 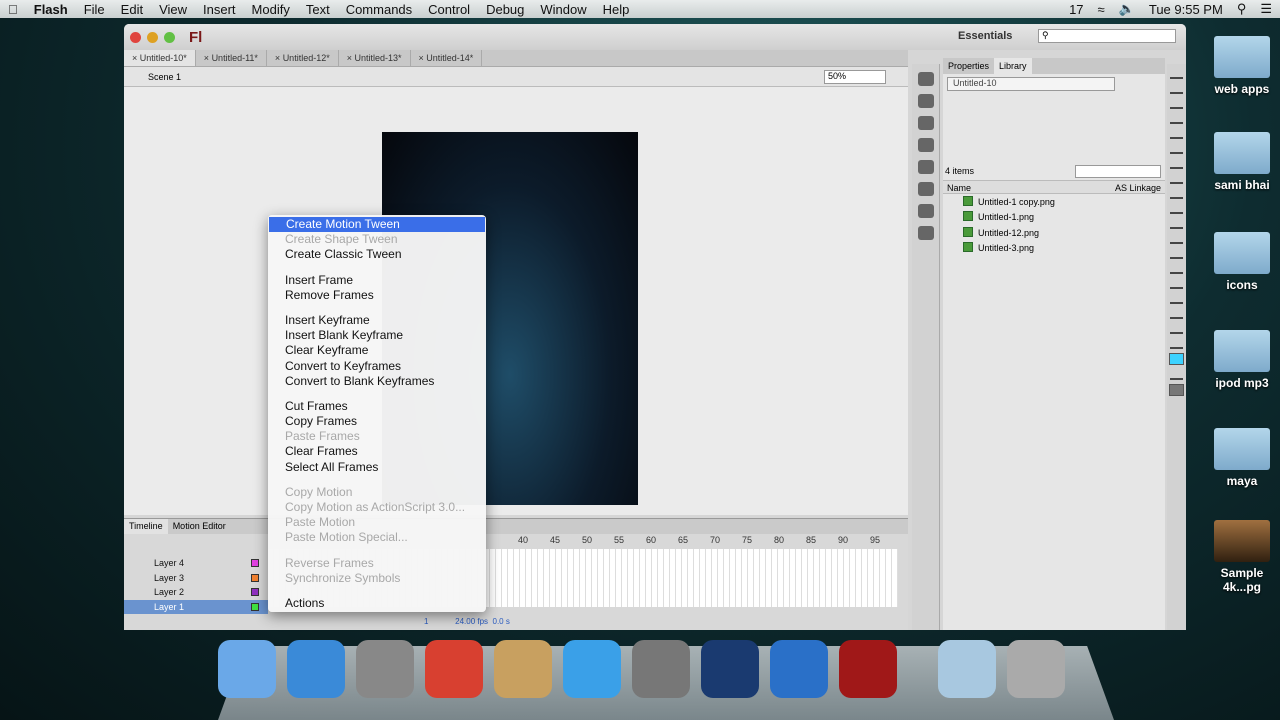 I want to click on dock-system-preferences-icon, so click(x=661, y=669).